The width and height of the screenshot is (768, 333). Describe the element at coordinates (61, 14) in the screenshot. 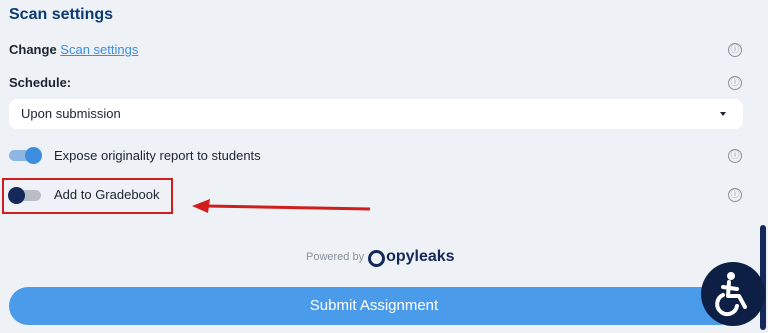

I see `section-title: Scan settings` at that location.